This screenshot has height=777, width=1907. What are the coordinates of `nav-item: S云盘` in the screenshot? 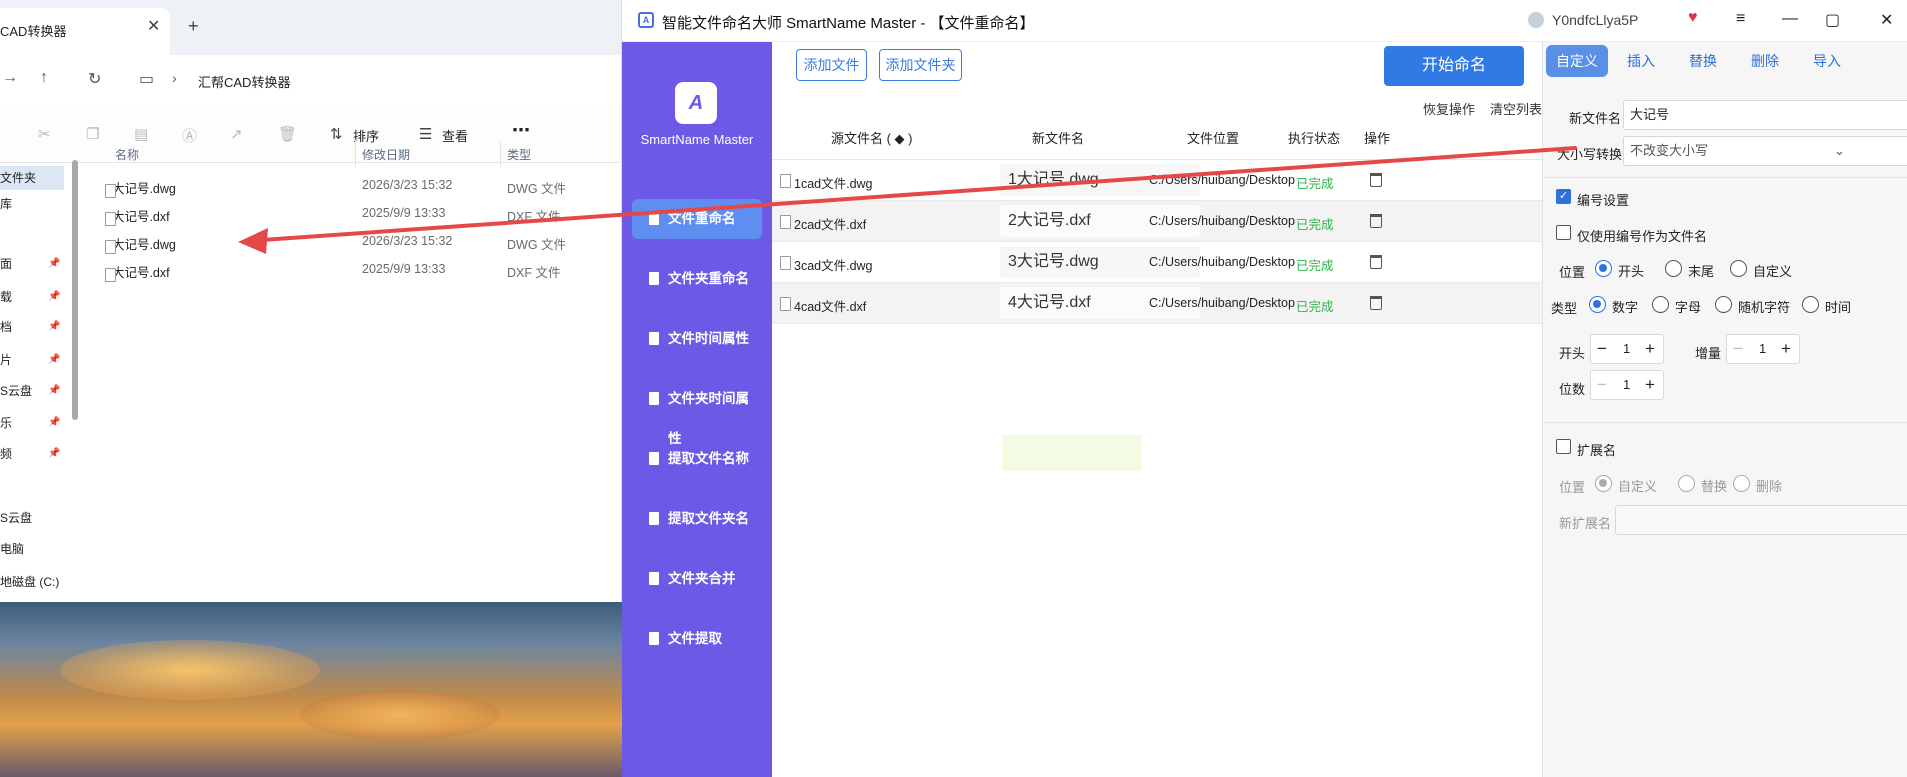 It's located at (32, 518).